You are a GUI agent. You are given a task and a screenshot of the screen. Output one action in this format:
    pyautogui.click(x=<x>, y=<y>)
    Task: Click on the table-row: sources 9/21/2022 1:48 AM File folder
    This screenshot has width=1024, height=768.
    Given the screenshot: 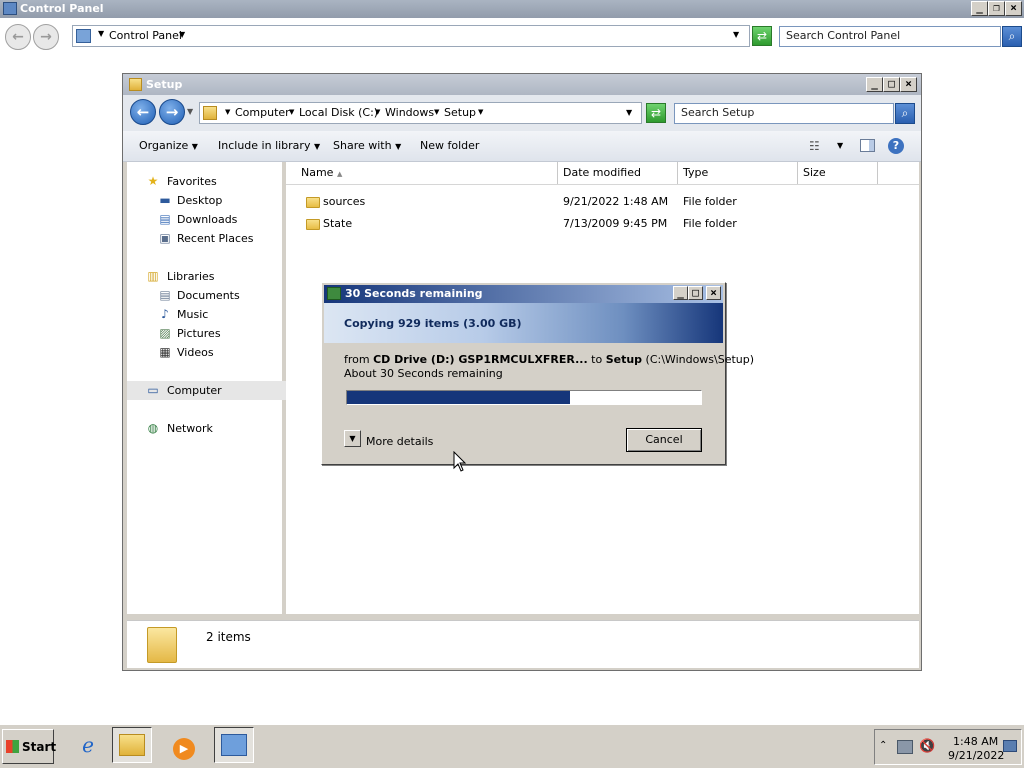 What is the action you would take?
    pyautogui.click(x=603, y=202)
    